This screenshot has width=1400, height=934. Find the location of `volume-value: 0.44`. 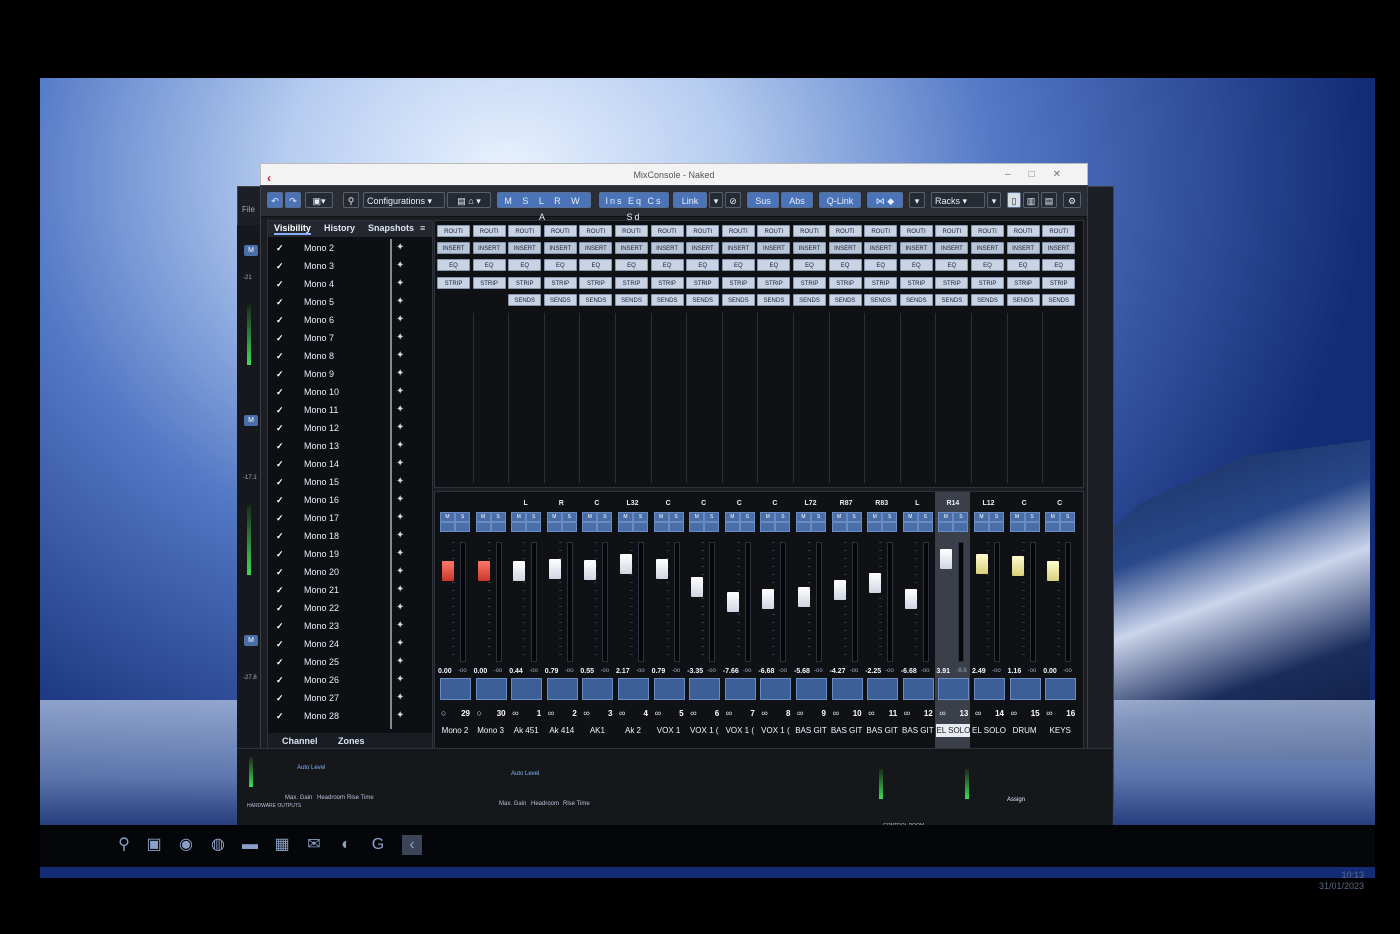

volume-value: 0.44 is located at coordinates (516, 671).